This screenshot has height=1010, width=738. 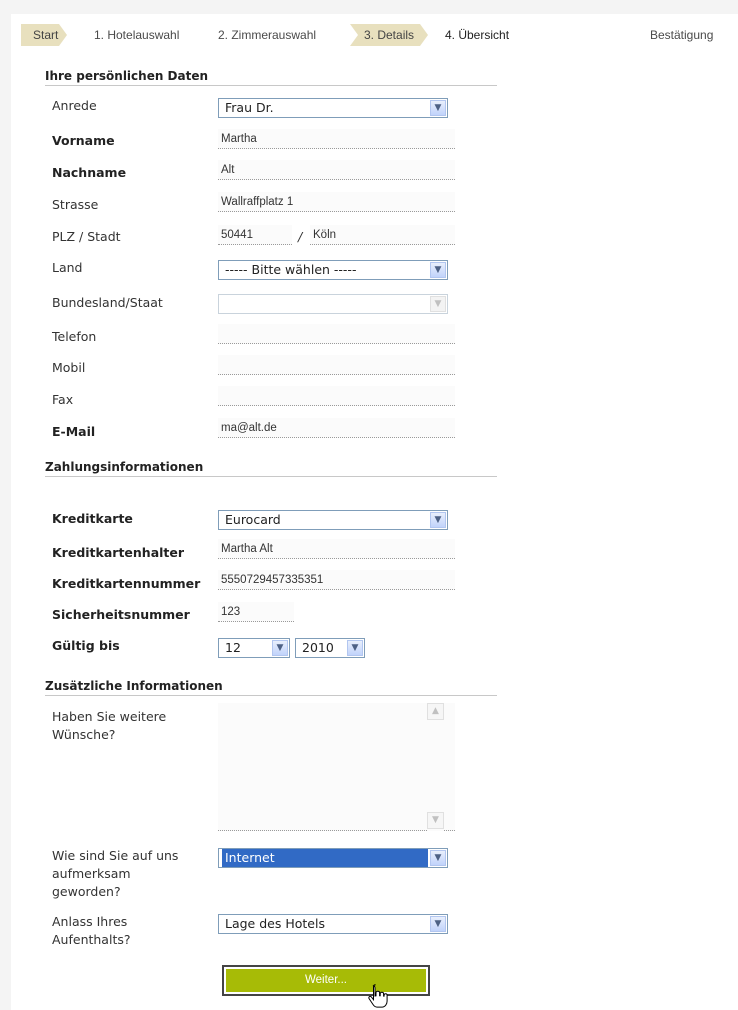 What do you see at coordinates (336, 365) in the screenshot?
I see `mobil-field` at bounding box center [336, 365].